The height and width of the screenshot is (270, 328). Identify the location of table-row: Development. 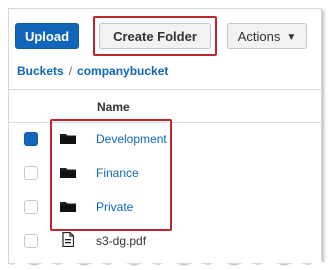
(165, 140).